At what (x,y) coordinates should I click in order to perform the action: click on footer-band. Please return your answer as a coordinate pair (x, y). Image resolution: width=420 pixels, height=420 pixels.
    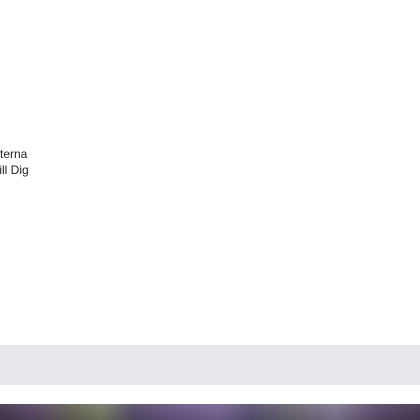
    Looking at the image, I should click on (210, 365).